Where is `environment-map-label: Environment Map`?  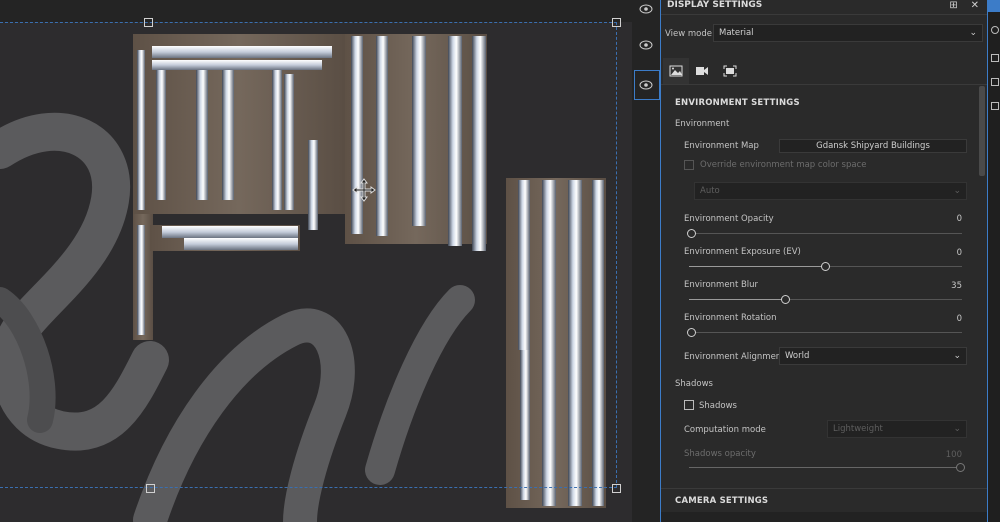
environment-map-label: Environment Map is located at coordinates (721, 146).